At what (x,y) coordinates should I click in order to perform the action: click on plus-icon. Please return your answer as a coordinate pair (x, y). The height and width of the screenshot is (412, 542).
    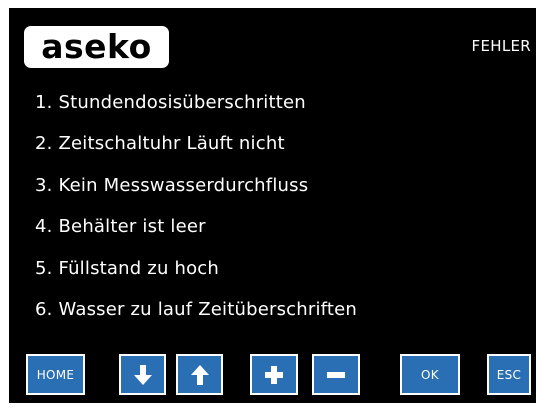
    Looking at the image, I should click on (274, 375).